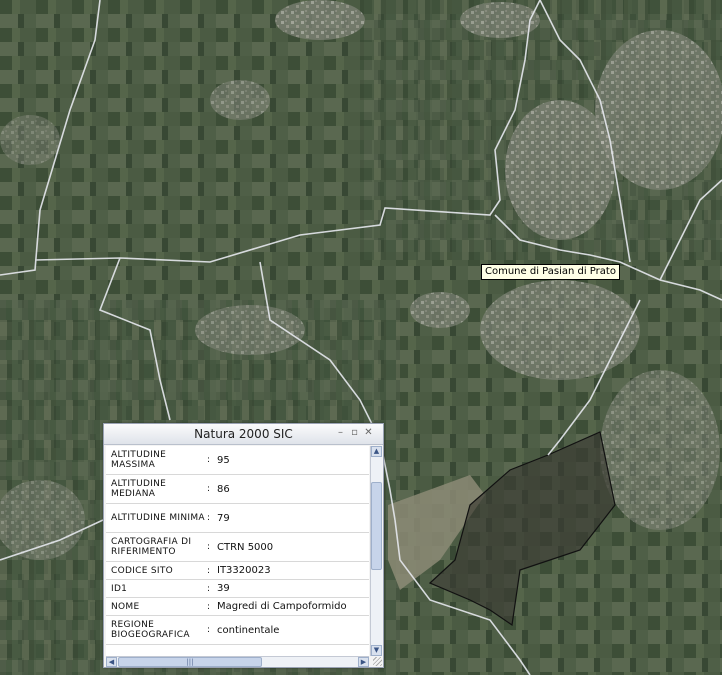  What do you see at coordinates (237, 489) in the screenshot?
I see `table-row: ALTITUDINE MEDIANA : 86` at bounding box center [237, 489].